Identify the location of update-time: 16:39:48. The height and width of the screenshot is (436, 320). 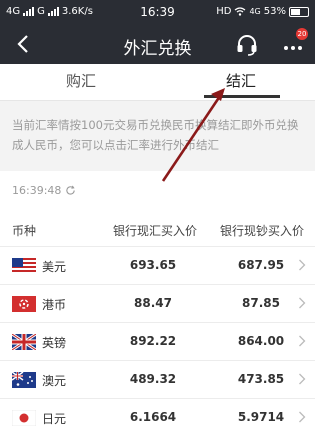
(37, 190).